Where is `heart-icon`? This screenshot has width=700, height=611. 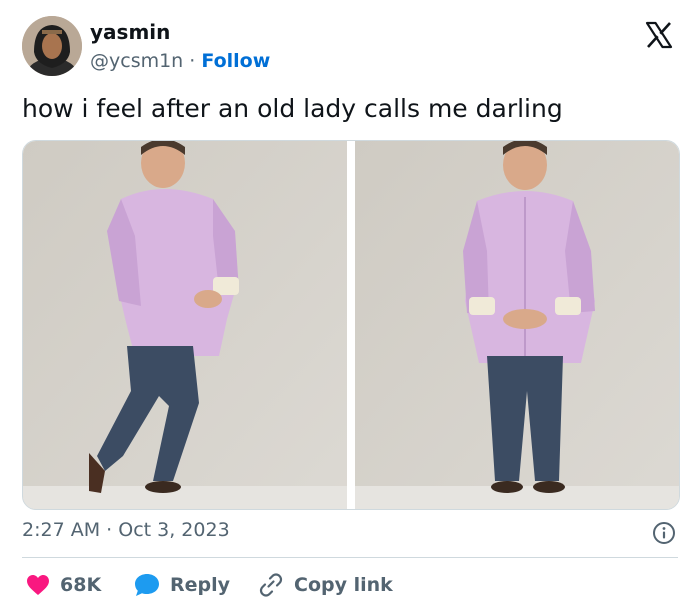 heart-icon is located at coordinates (38, 585).